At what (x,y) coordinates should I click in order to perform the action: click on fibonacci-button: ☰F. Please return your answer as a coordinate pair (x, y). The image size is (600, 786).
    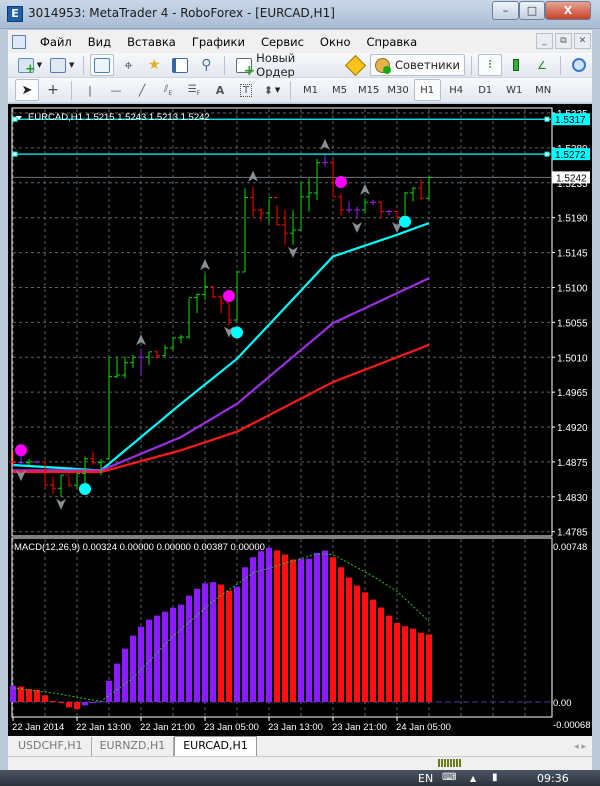
    Looking at the image, I should click on (194, 90).